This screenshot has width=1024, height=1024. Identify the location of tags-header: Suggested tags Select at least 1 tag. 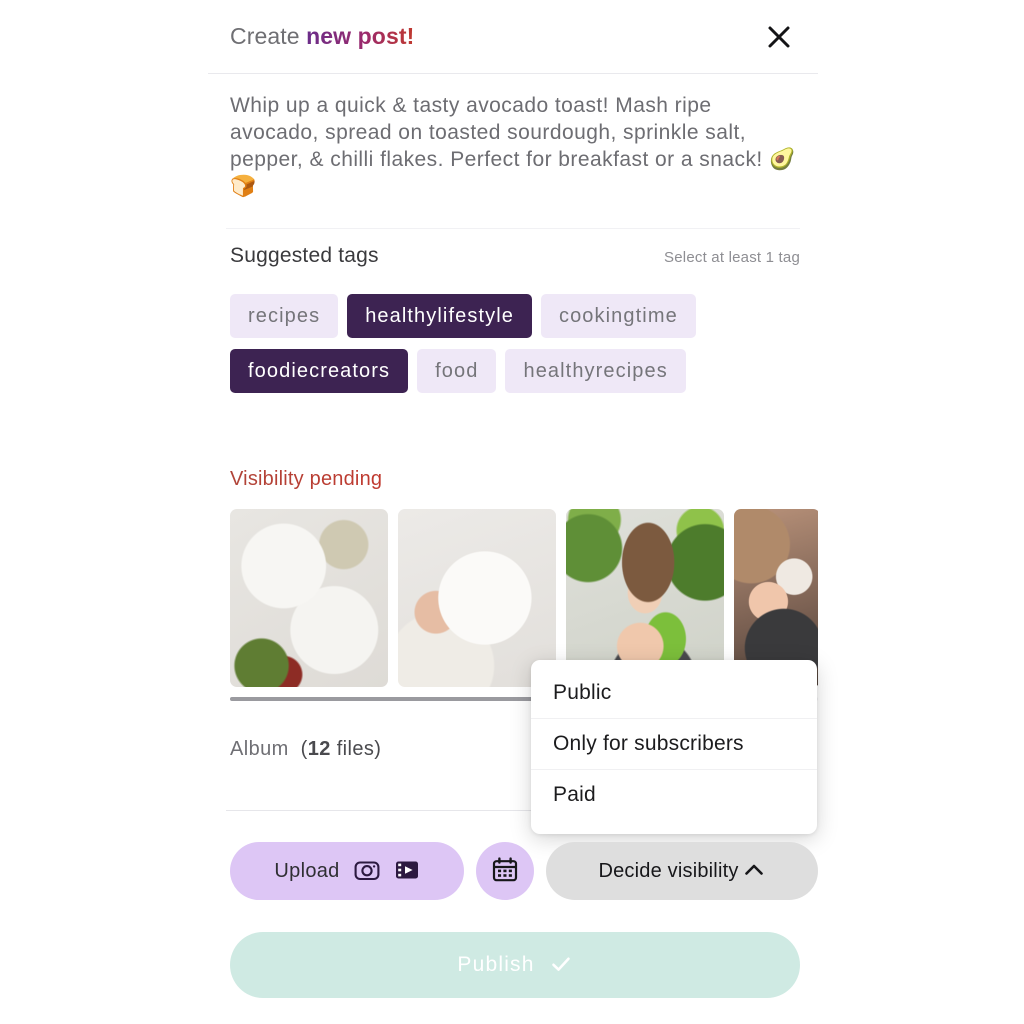
(515, 256).